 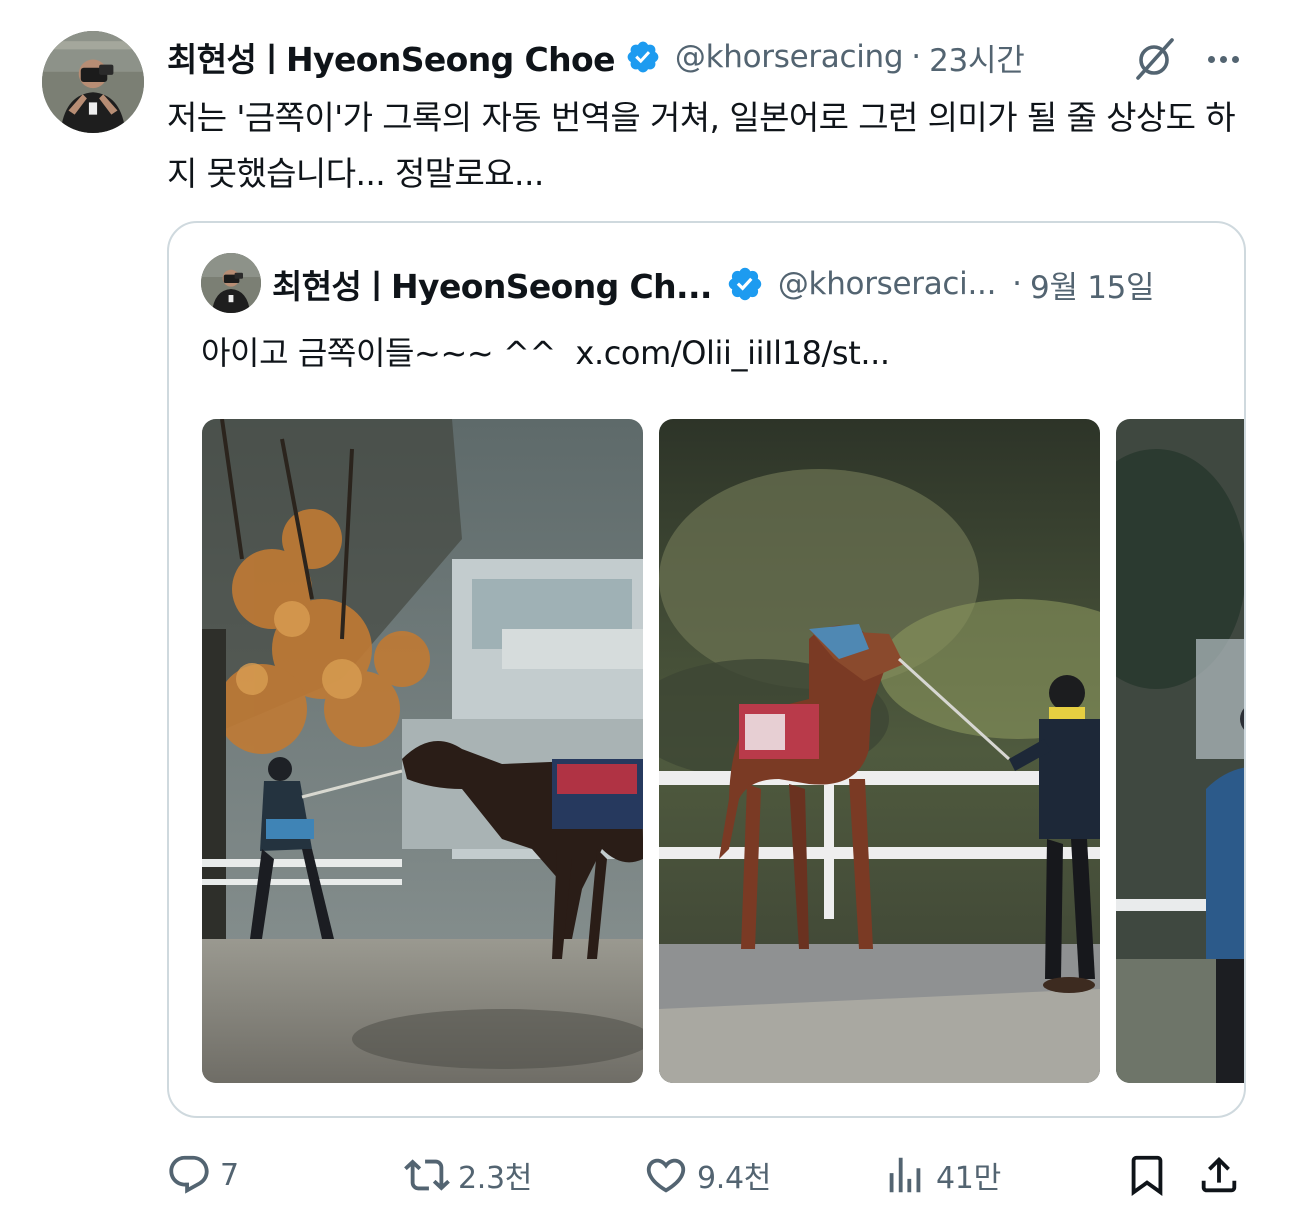 I want to click on share-icon, so click(x=1219, y=1174).